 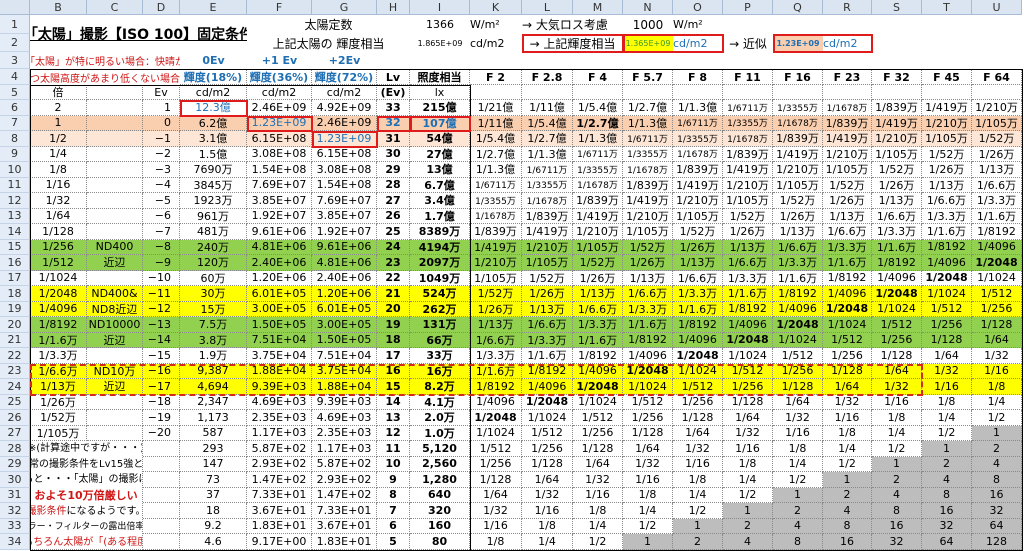 I want to click on row-header-19: 19, so click(x=15, y=309).